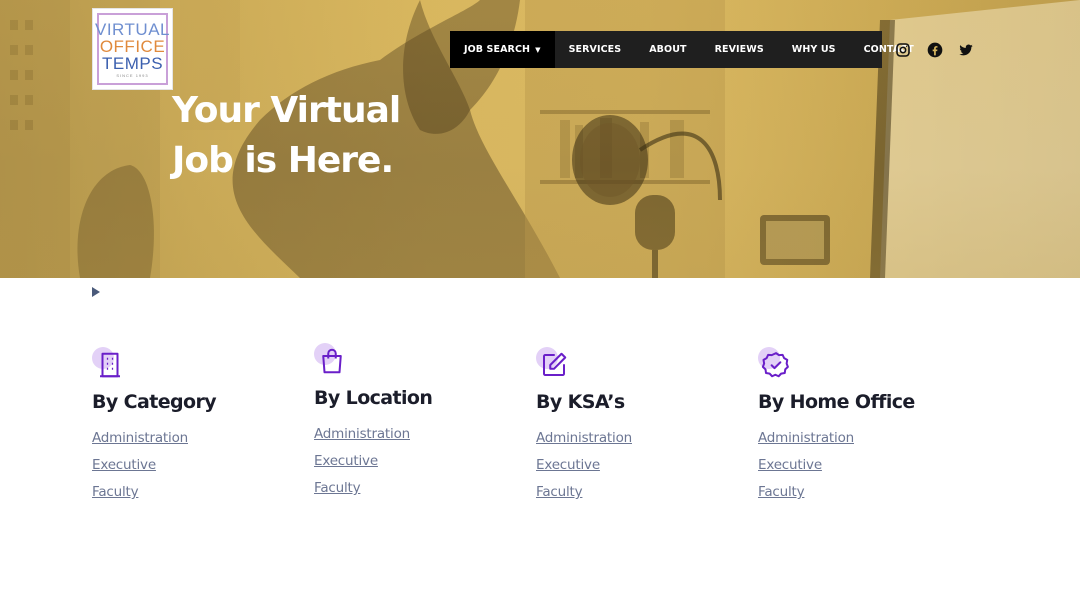  Describe the element at coordinates (132, 75) in the screenshot. I see `logo-tagline: SINCE 1993` at that location.